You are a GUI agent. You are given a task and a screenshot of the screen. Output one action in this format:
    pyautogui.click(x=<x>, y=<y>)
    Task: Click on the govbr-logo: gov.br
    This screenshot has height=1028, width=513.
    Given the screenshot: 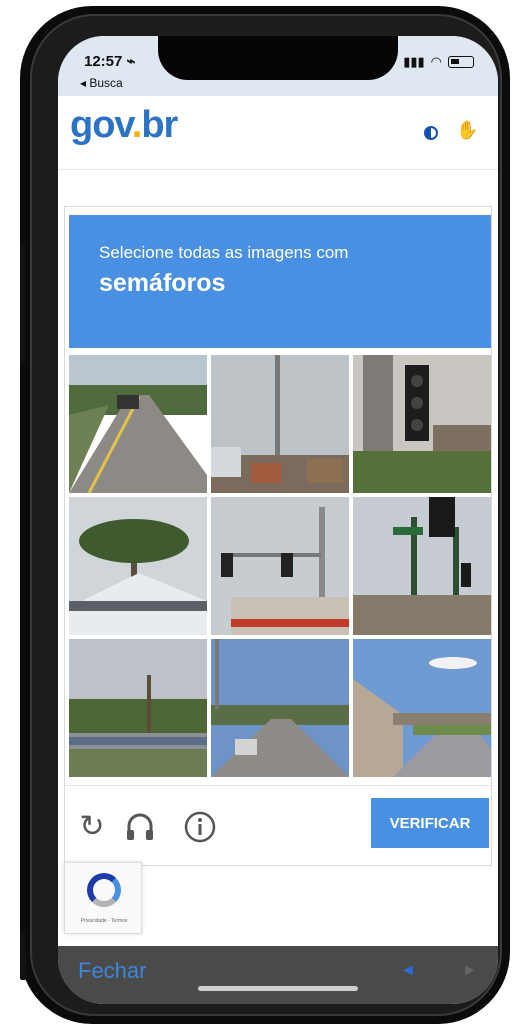 What is the action you would take?
    pyautogui.click(x=124, y=125)
    